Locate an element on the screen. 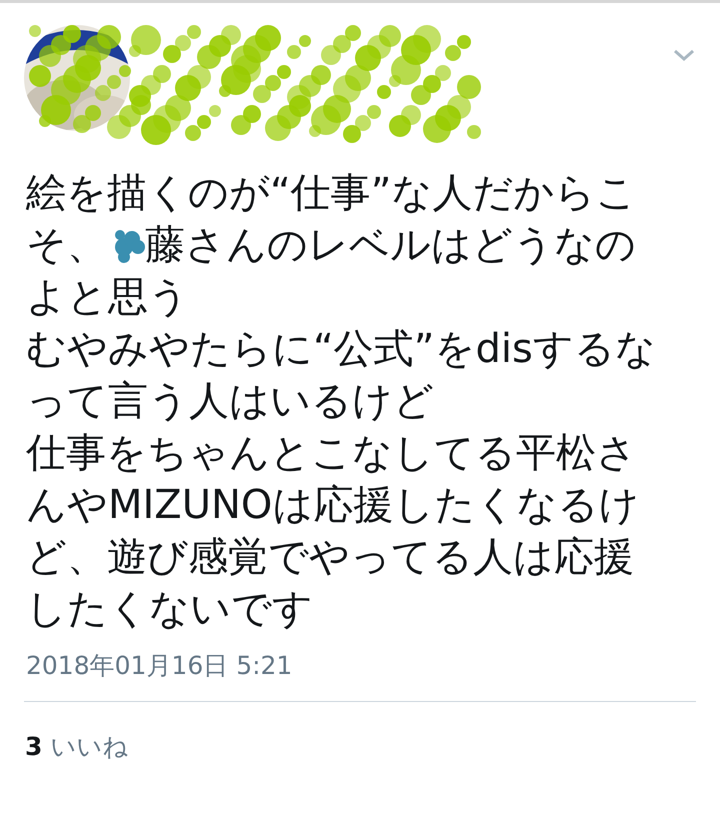  timestamp: 2018年01月16日 5:21 is located at coordinates (159, 666).